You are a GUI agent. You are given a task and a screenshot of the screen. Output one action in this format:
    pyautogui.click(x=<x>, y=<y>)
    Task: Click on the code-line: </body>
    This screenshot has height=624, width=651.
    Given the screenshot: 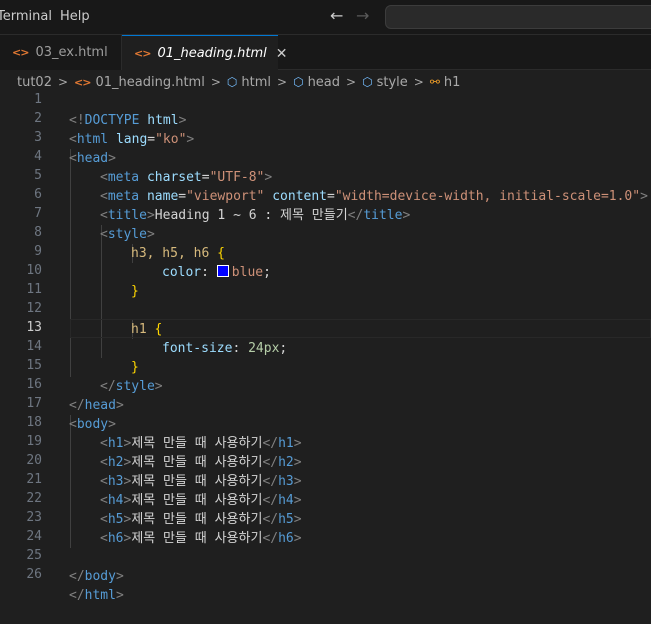 What is the action you would take?
    pyautogui.click(x=325, y=566)
    